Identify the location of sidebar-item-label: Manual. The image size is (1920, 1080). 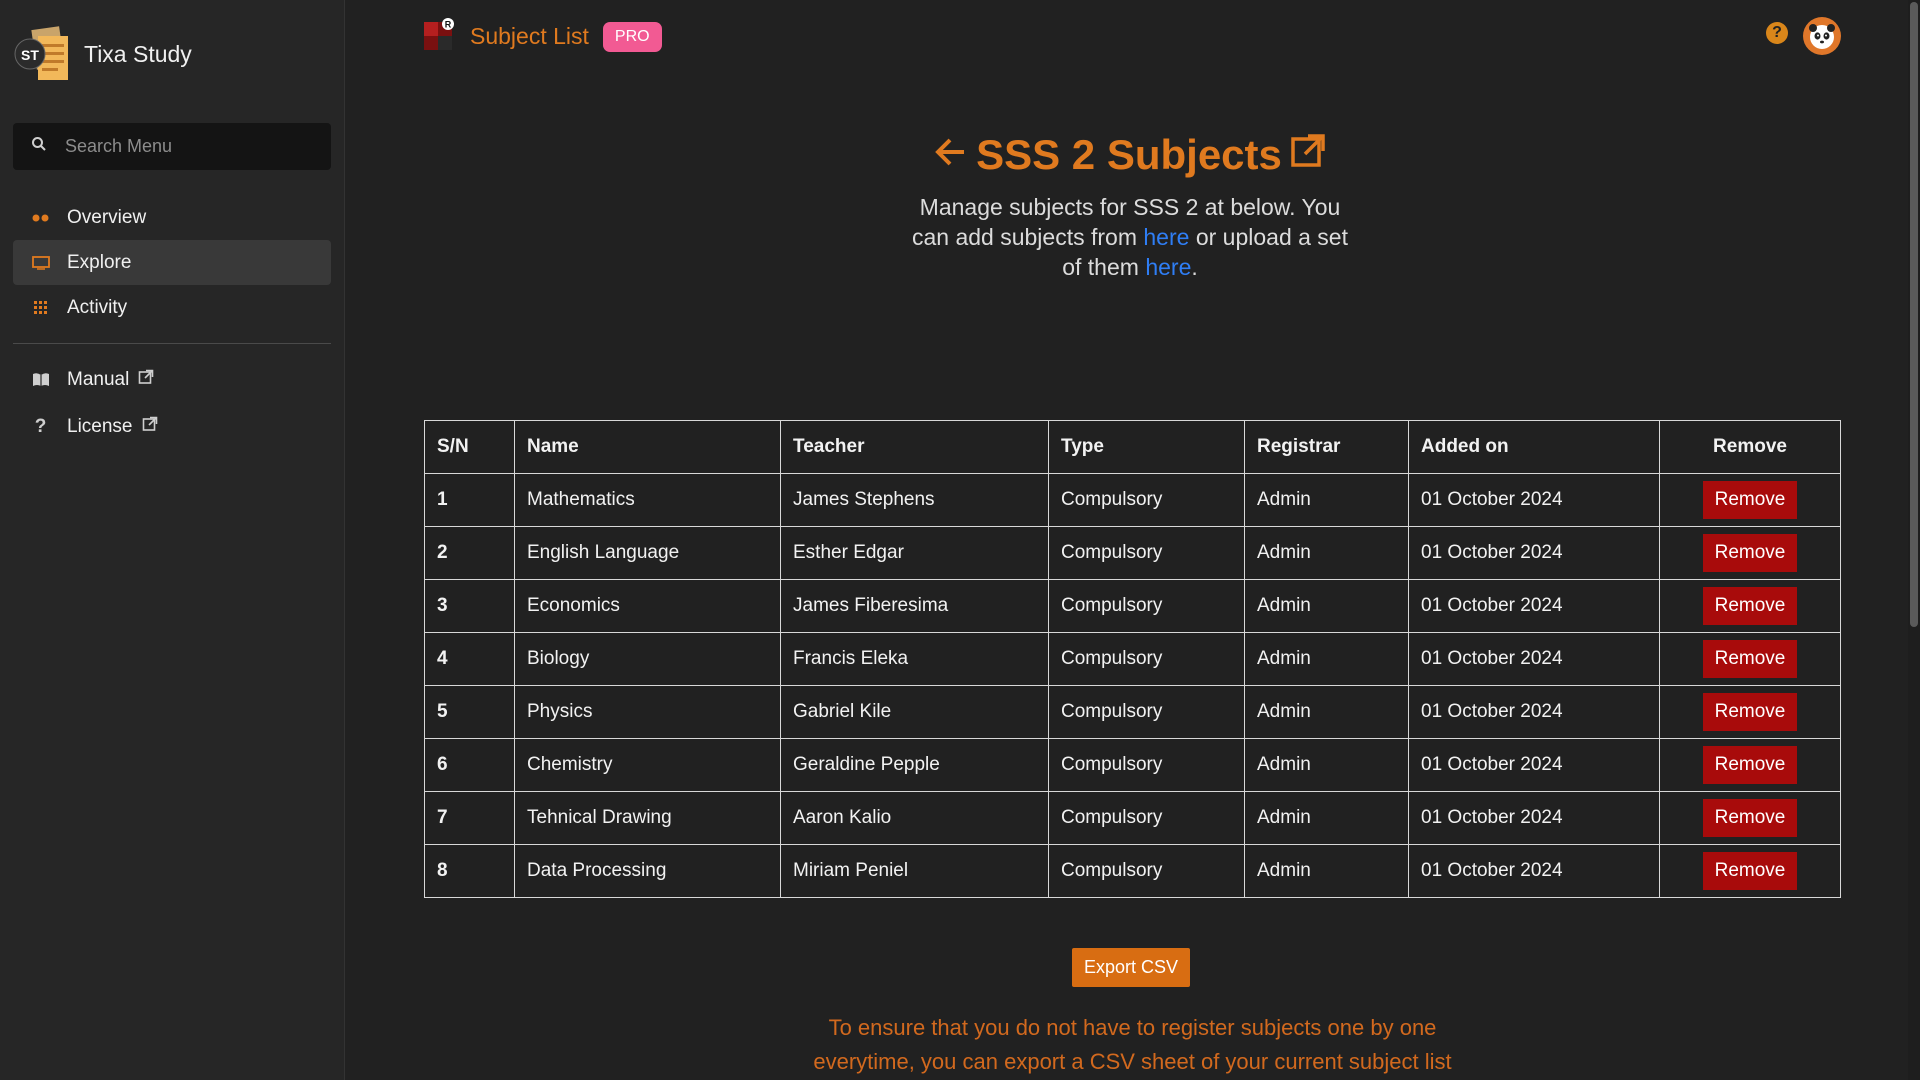
(98, 379).